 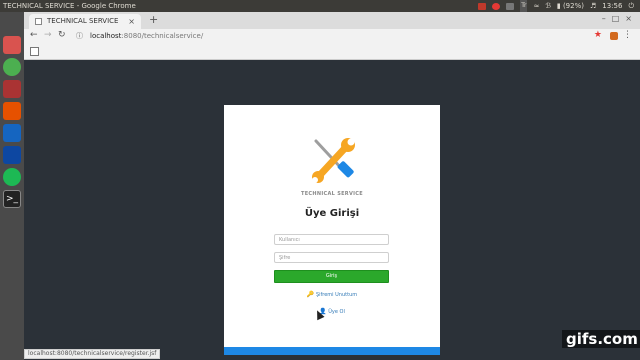 What do you see at coordinates (628, 18) in the screenshot?
I see `close-window-icon: ×` at bounding box center [628, 18].